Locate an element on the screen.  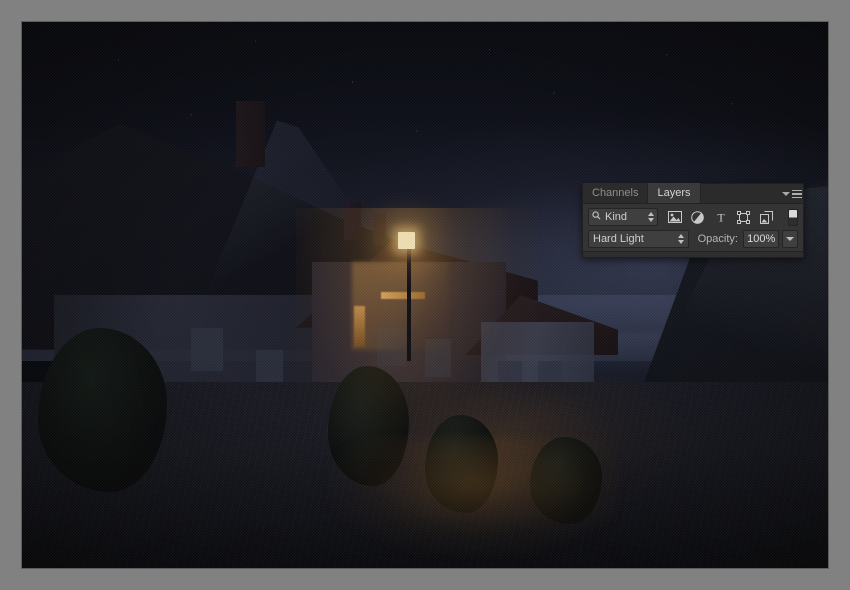
opacity-input: 100% is located at coordinates (761, 239).